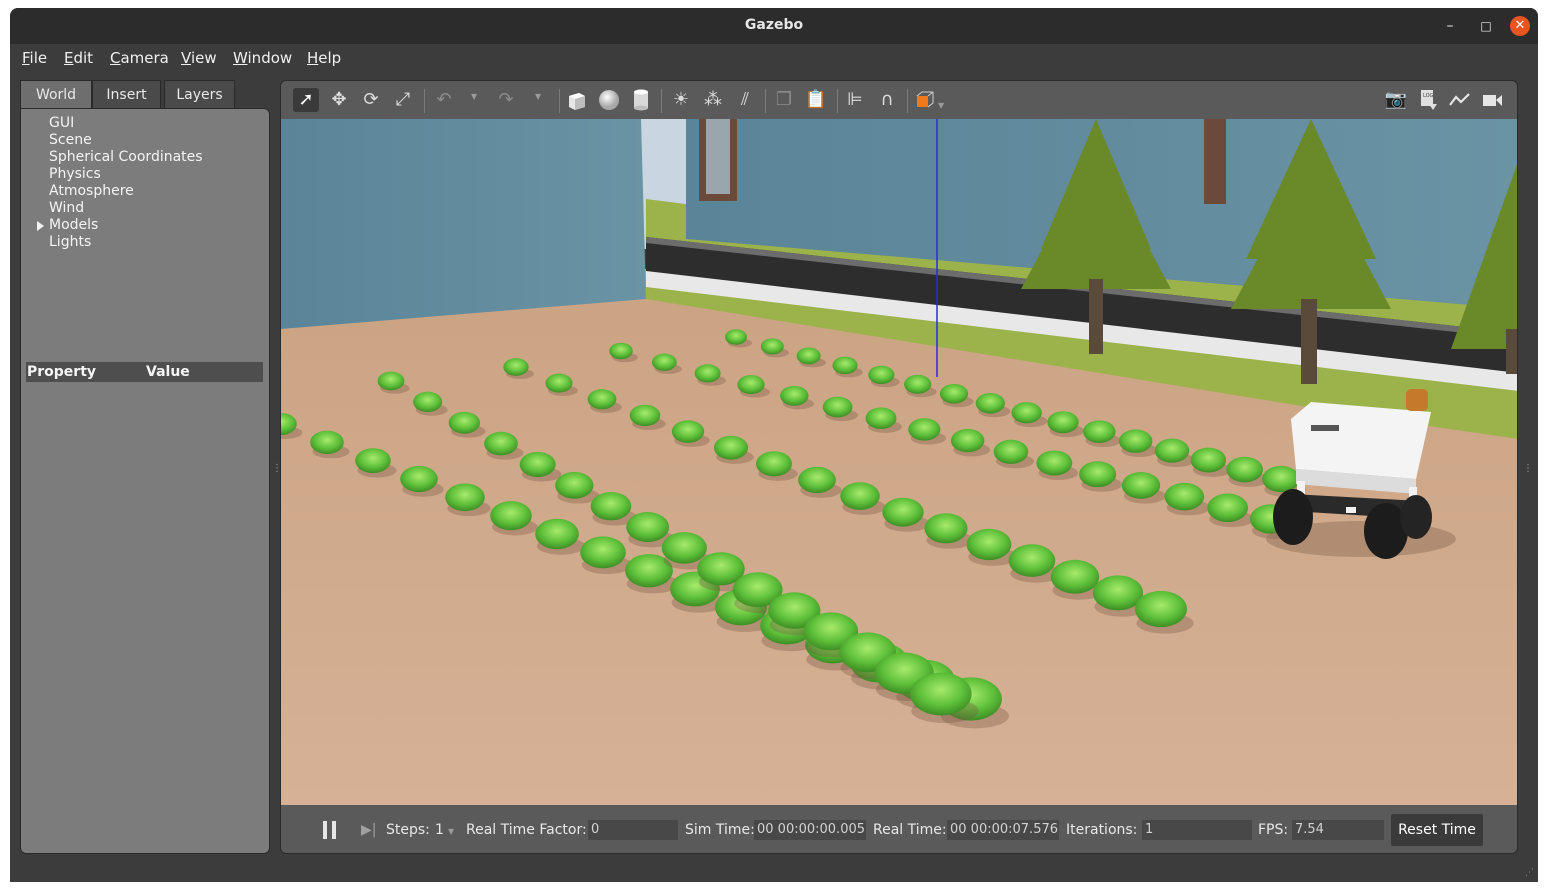 This screenshot has height=891, width=1548. Describe the element at coordinates (199, 94) in the screenshot. I see `tab-layers: Layers` at that location.